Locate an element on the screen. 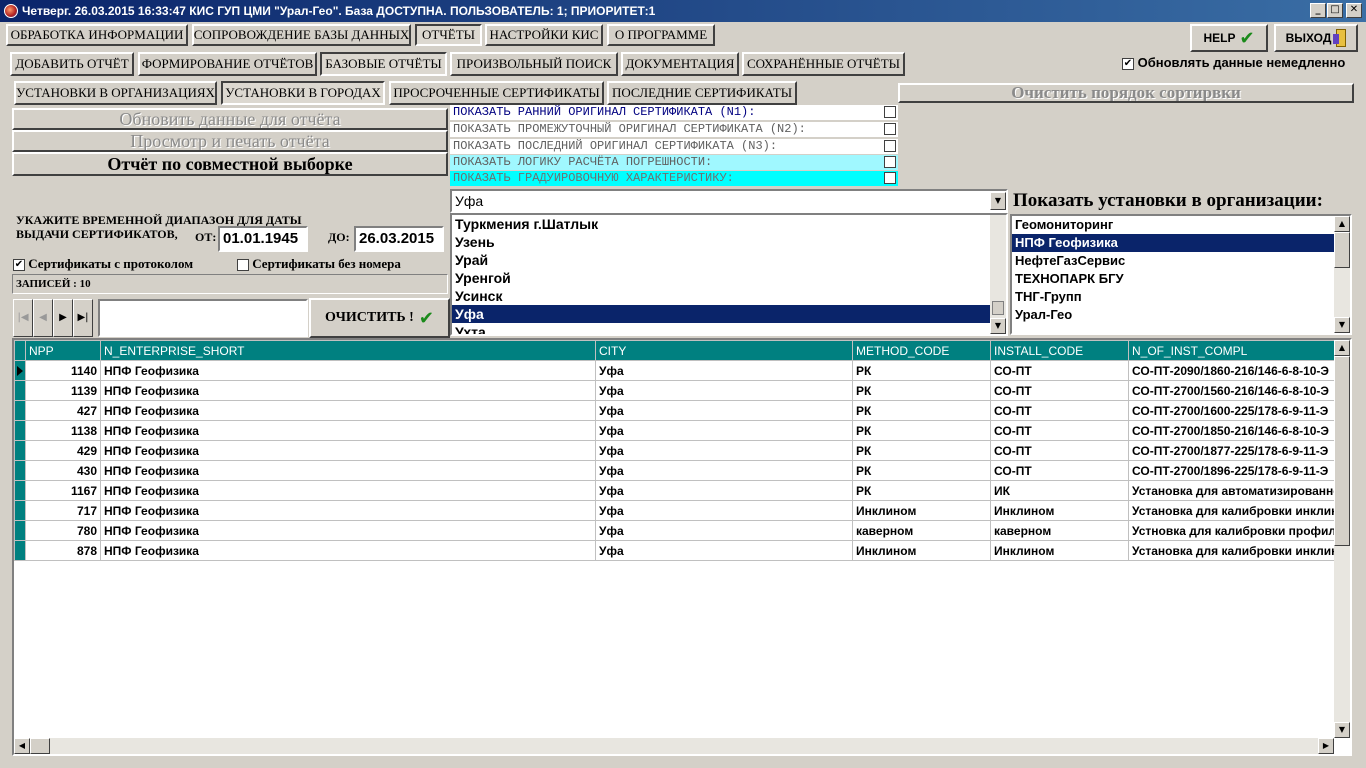  with-protocol: ✔ Сертификаты с протоколом is located at coordinates (103, 264).